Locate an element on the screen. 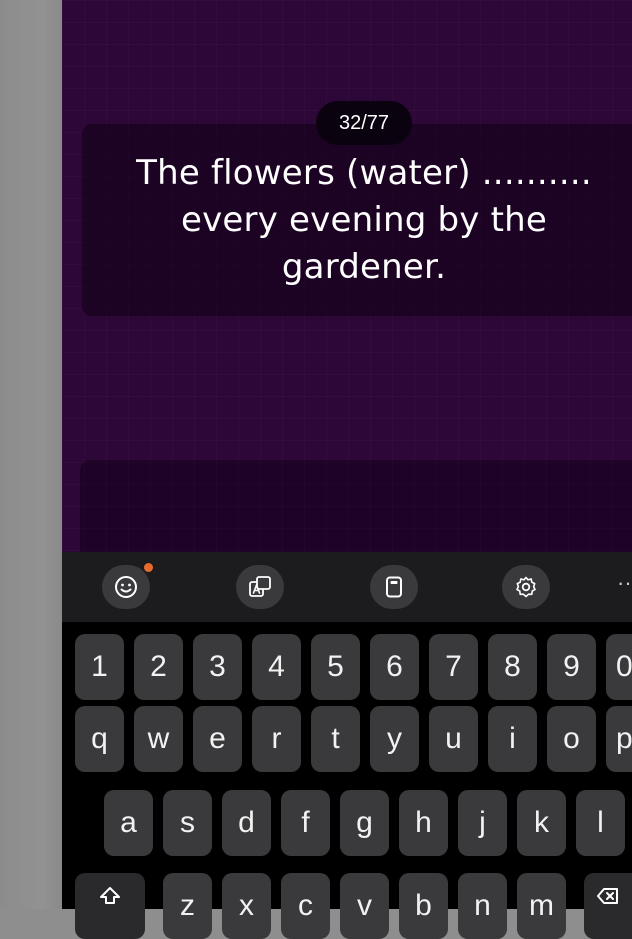 This screenshot has height=939, width=632. shift-key is located at coordinates (110, 906).